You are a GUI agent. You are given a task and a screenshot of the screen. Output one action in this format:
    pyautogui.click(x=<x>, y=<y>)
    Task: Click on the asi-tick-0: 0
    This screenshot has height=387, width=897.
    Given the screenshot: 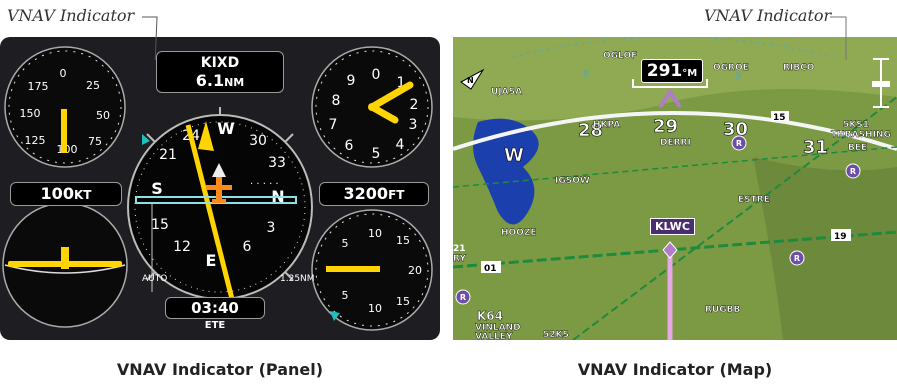 What is the action you would take?
    pyautogui.click(x=63, y=73)
    